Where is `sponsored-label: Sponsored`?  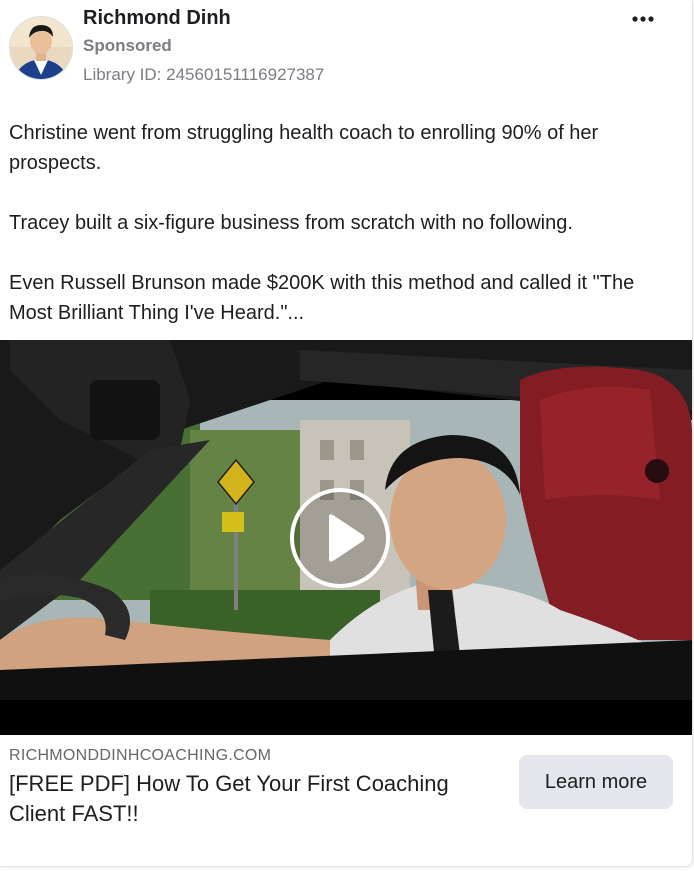
sponsored-label: Sponsored is located at coordinates (127, 45).